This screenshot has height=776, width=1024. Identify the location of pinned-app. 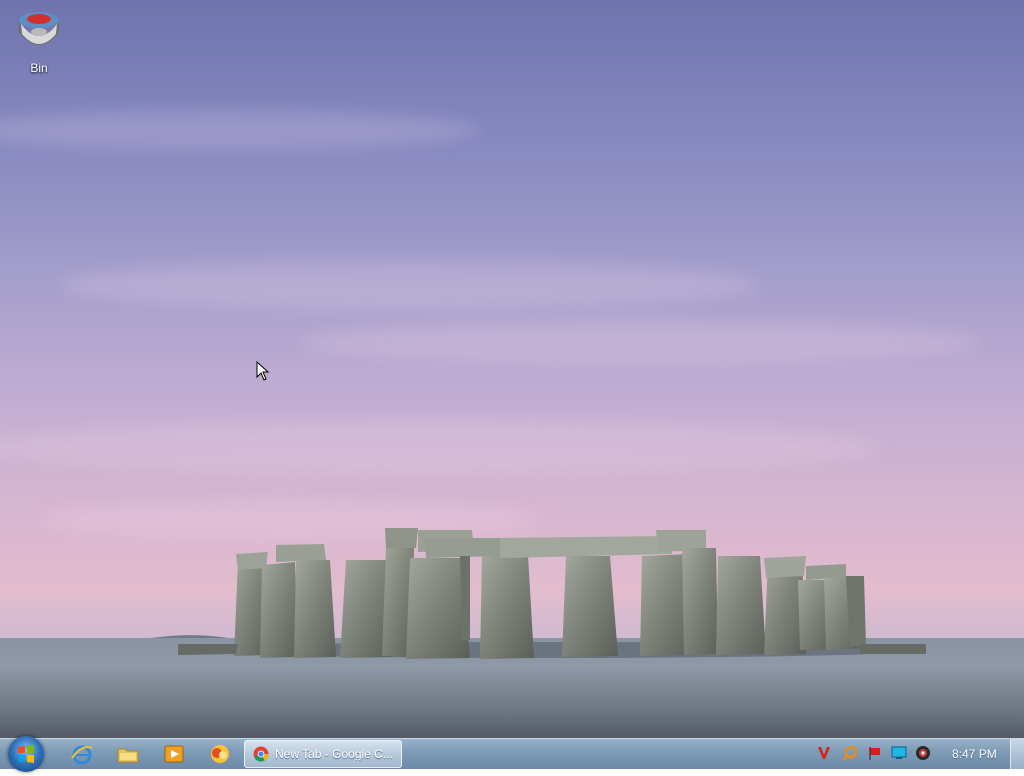
(220, 754).